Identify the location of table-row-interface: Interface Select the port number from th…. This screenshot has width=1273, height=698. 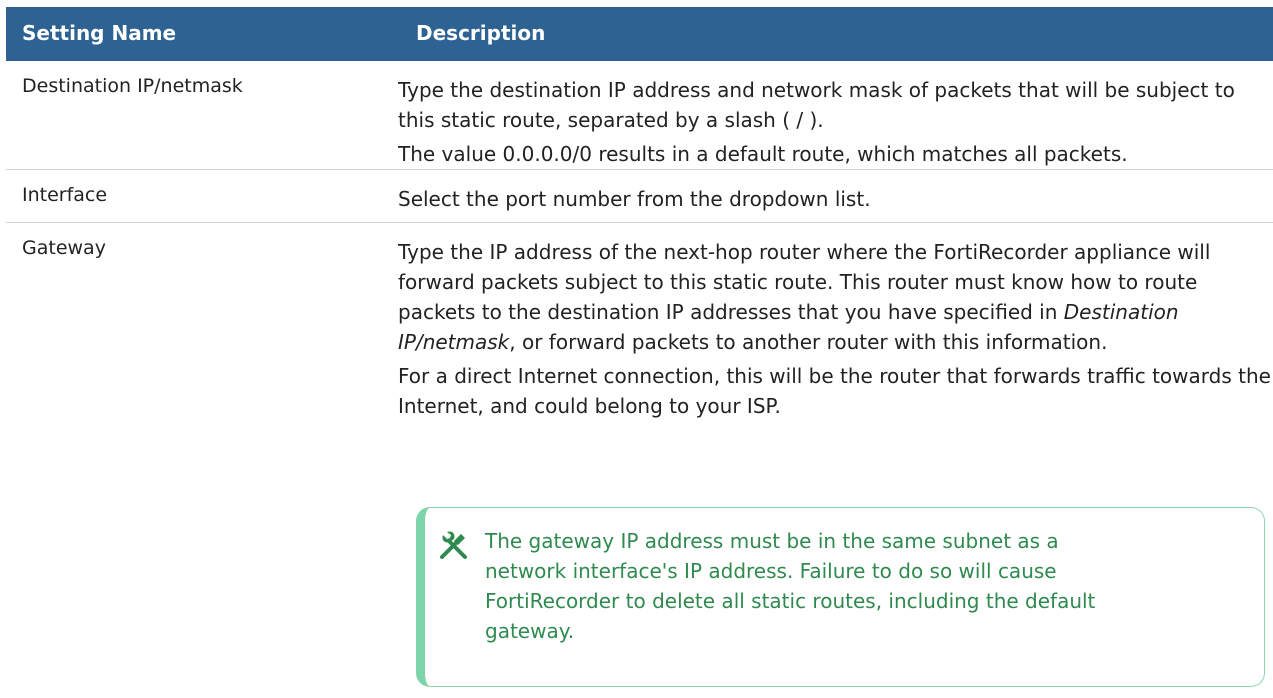
(639, 196).